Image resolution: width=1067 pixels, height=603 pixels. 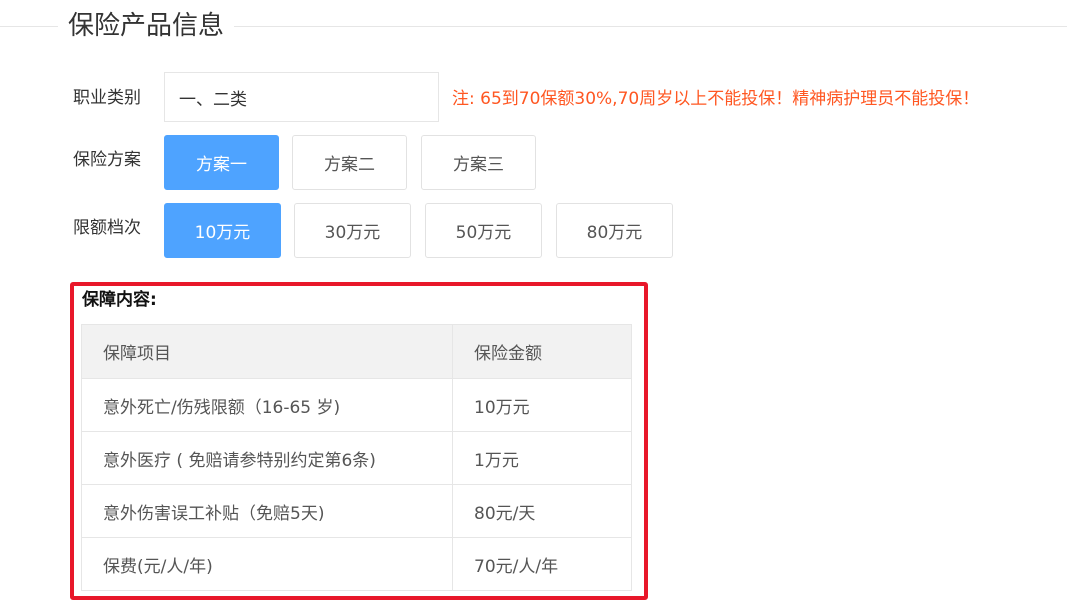 What do you see at coordinates (542, 351) in the screenshot?
I see `header-insured-amount: 保险金额` at bounding box center [542, 351].